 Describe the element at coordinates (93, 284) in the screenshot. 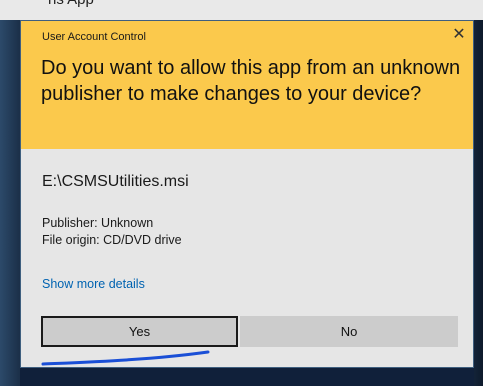

I see `show-more-details-link: Show more details` at that location.